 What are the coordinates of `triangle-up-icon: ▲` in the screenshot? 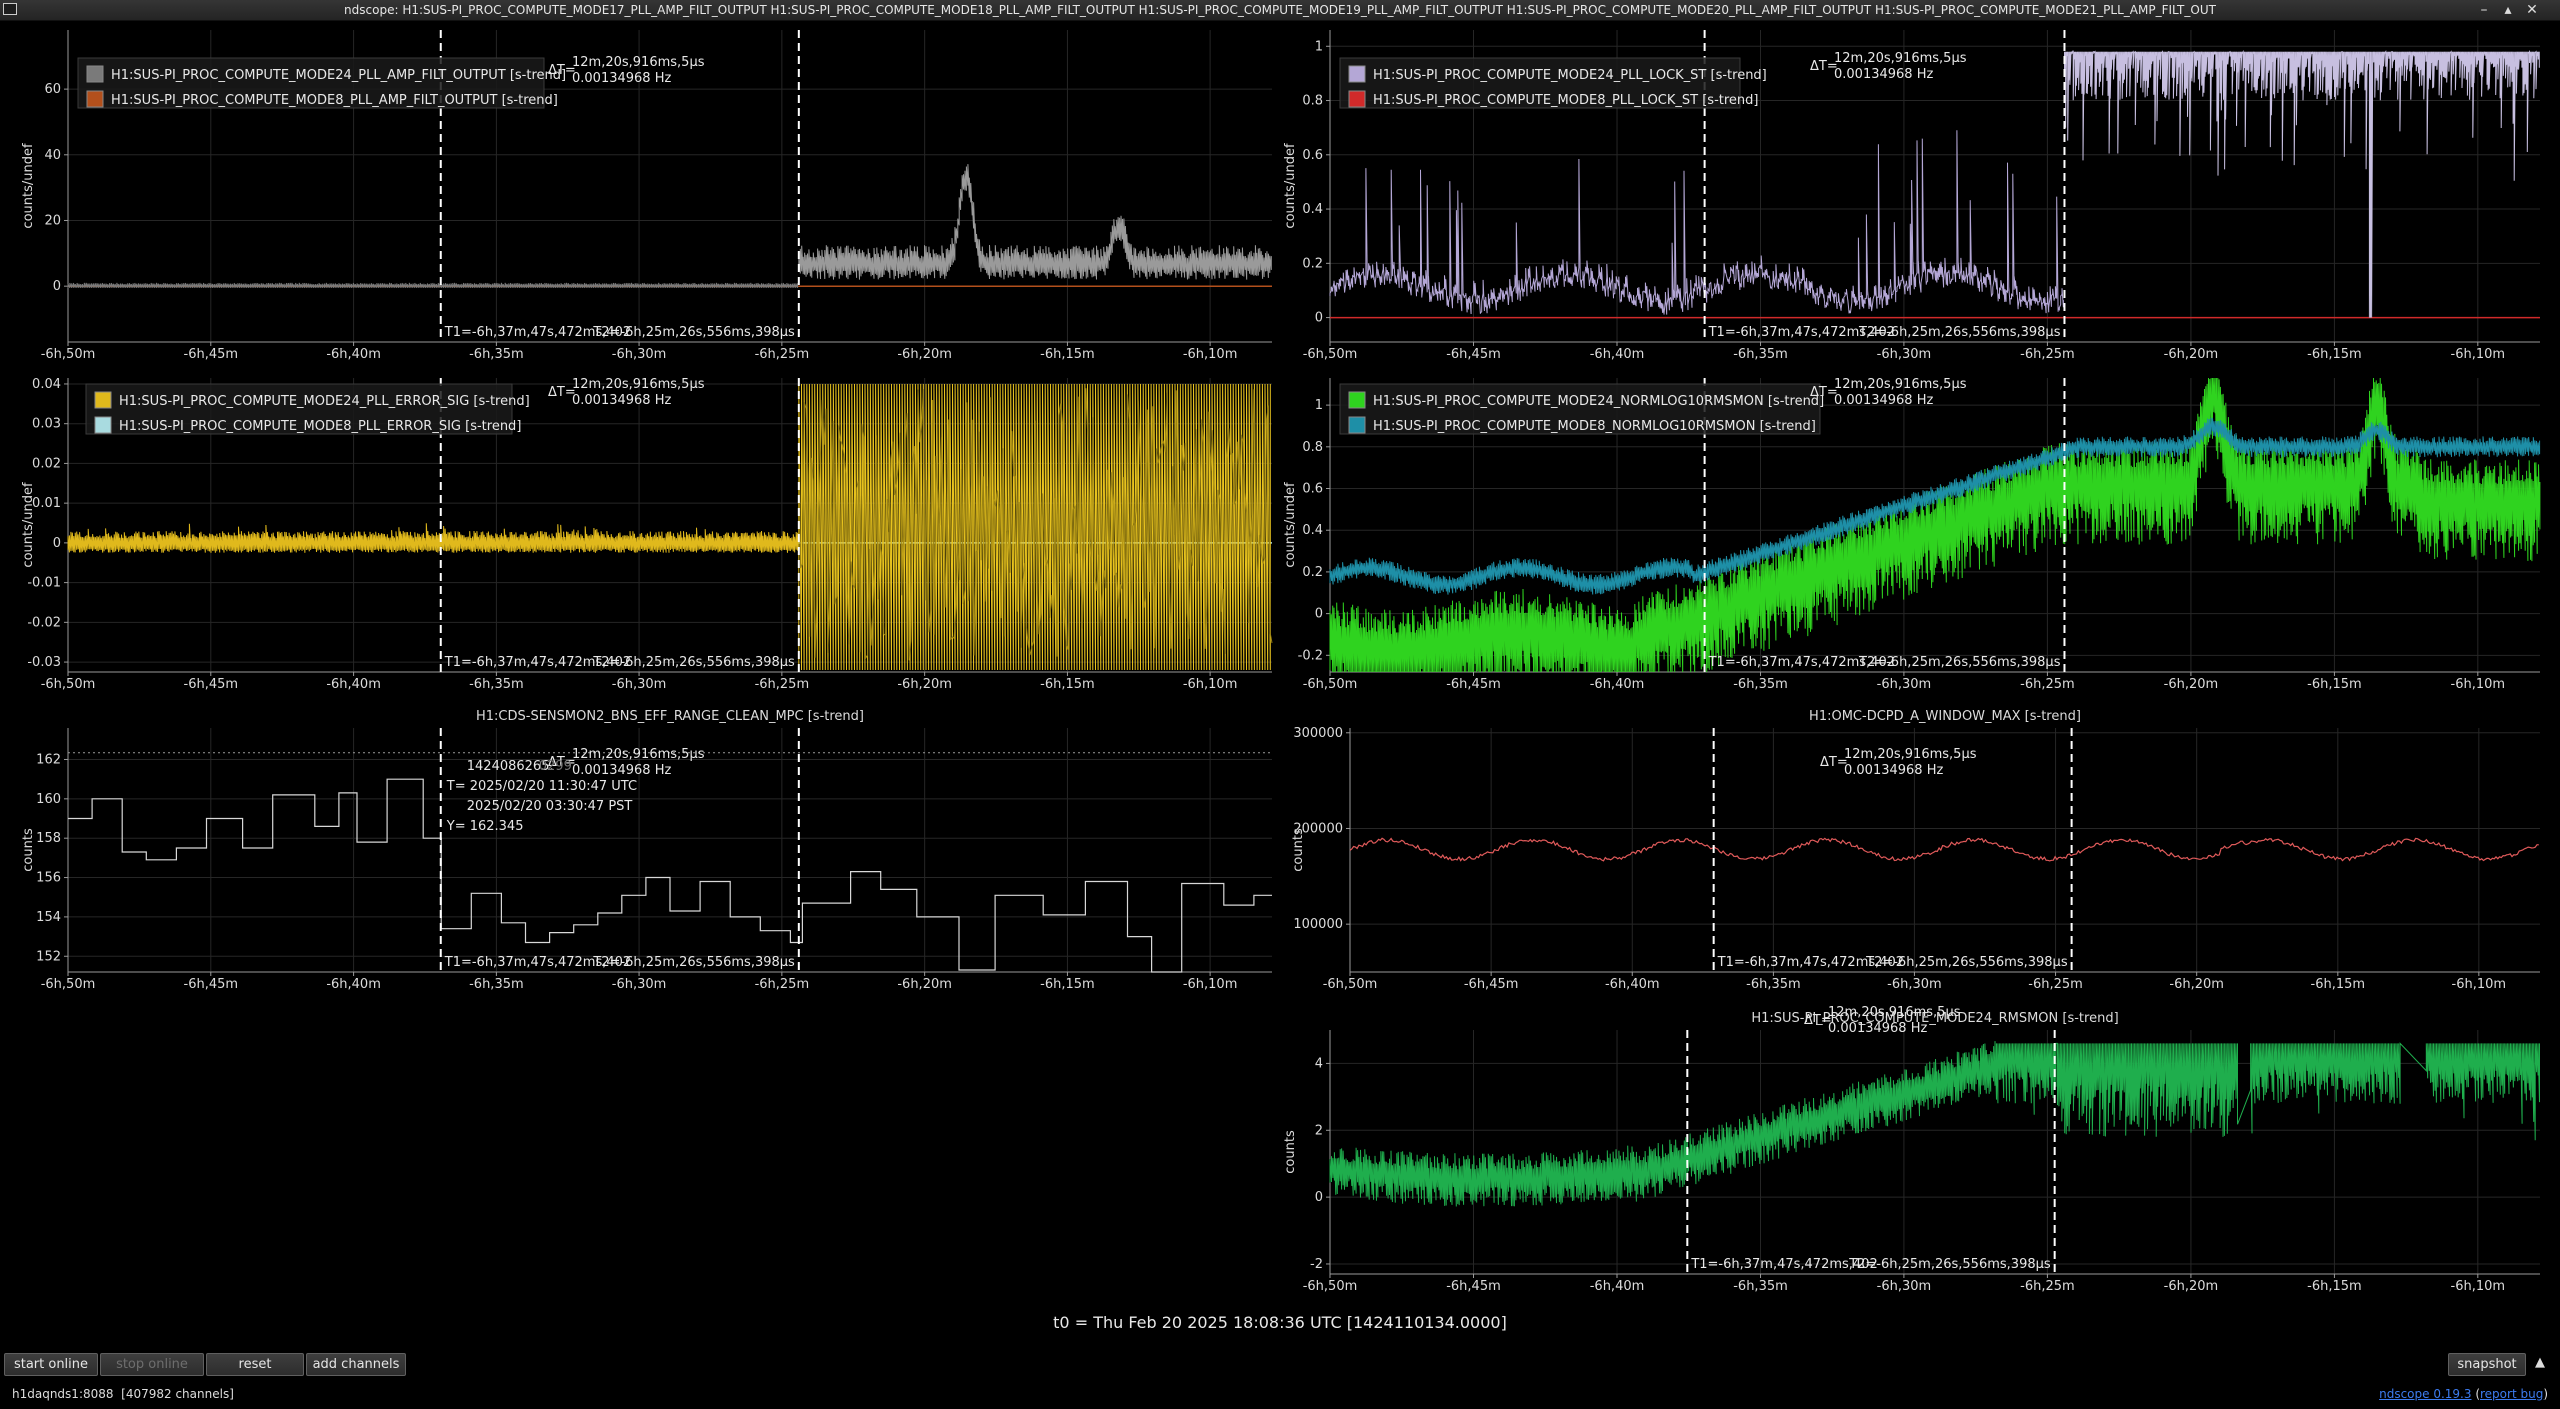 It's located at (2540, 1362).